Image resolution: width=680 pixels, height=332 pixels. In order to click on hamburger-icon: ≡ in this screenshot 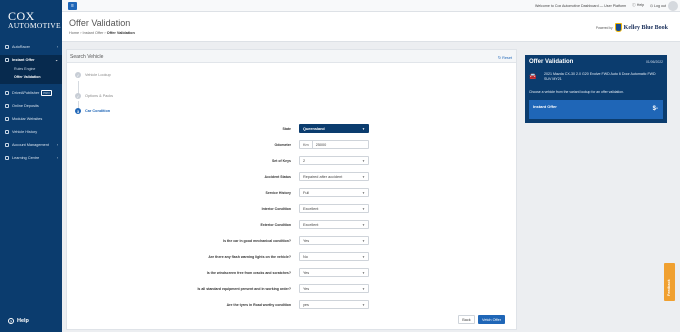, I will do `click(72, 6)`.